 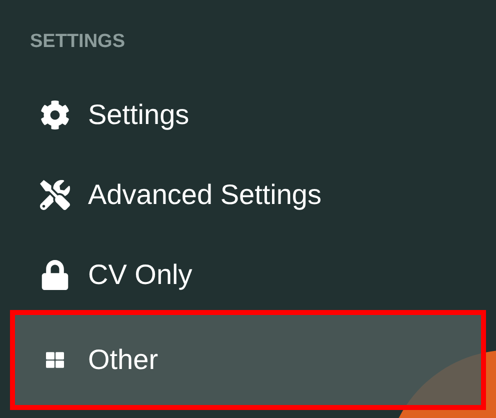 What do you see at coordinates (55, 195) in the screenshot?
I see `tools-icon` at bounding box center [55, 195].